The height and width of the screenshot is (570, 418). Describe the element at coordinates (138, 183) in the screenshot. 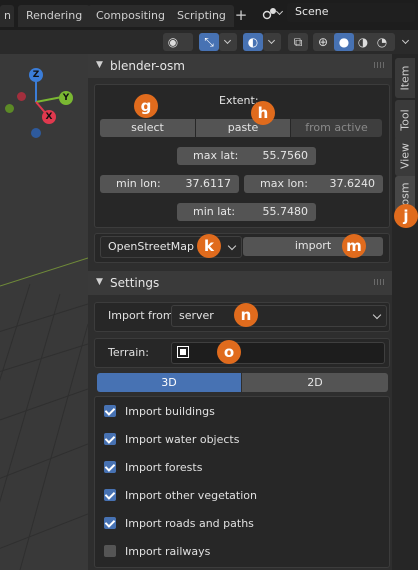

I see `min-lon-label: min lon:` at that location.